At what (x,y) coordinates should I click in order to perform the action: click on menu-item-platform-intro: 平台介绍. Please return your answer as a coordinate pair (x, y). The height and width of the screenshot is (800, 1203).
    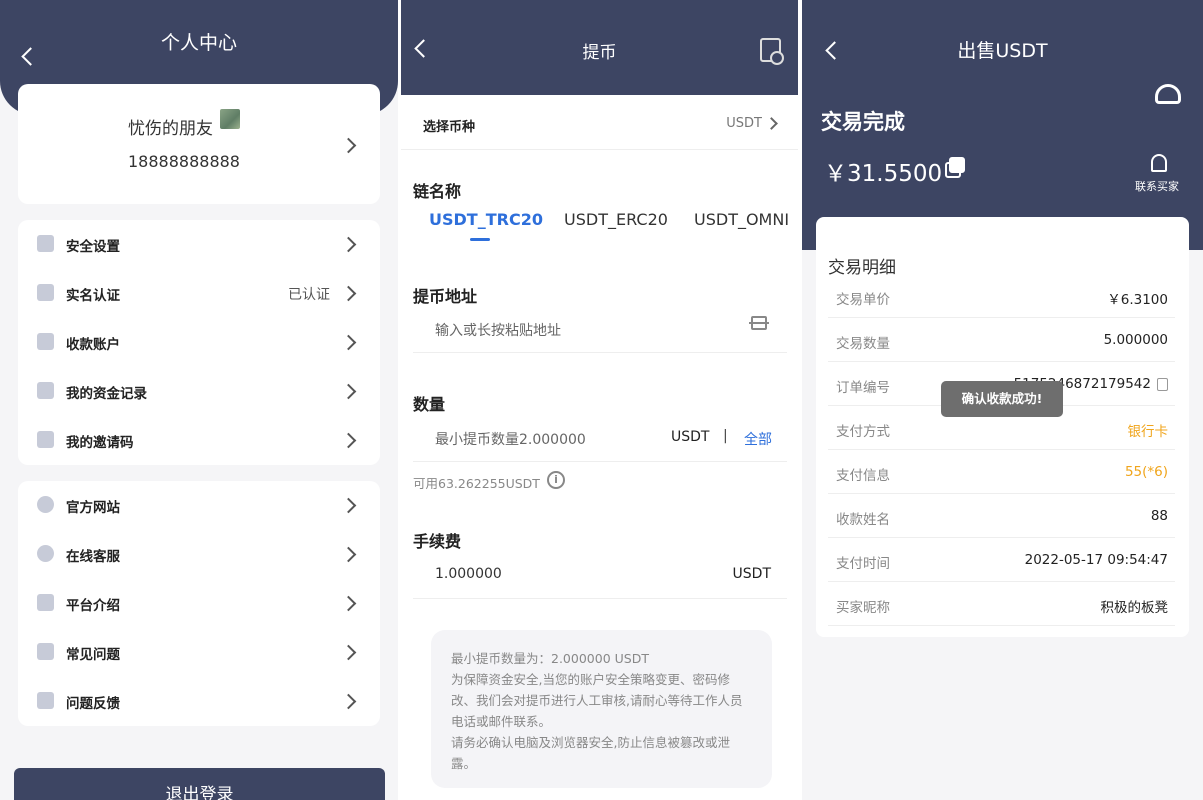
    Looking at the image, I should click on (199, 603).